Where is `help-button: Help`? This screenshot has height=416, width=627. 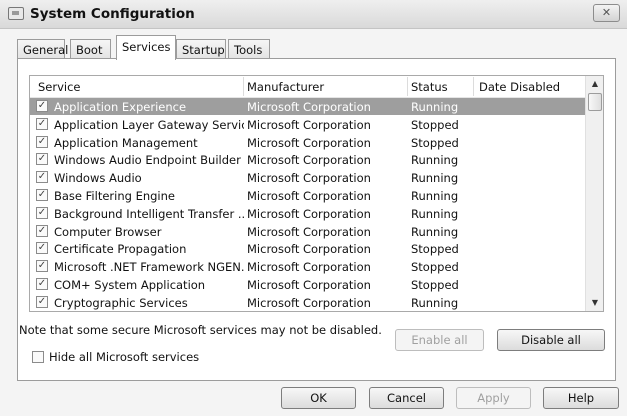
help-button: Help is located at coordinates (581, 398).